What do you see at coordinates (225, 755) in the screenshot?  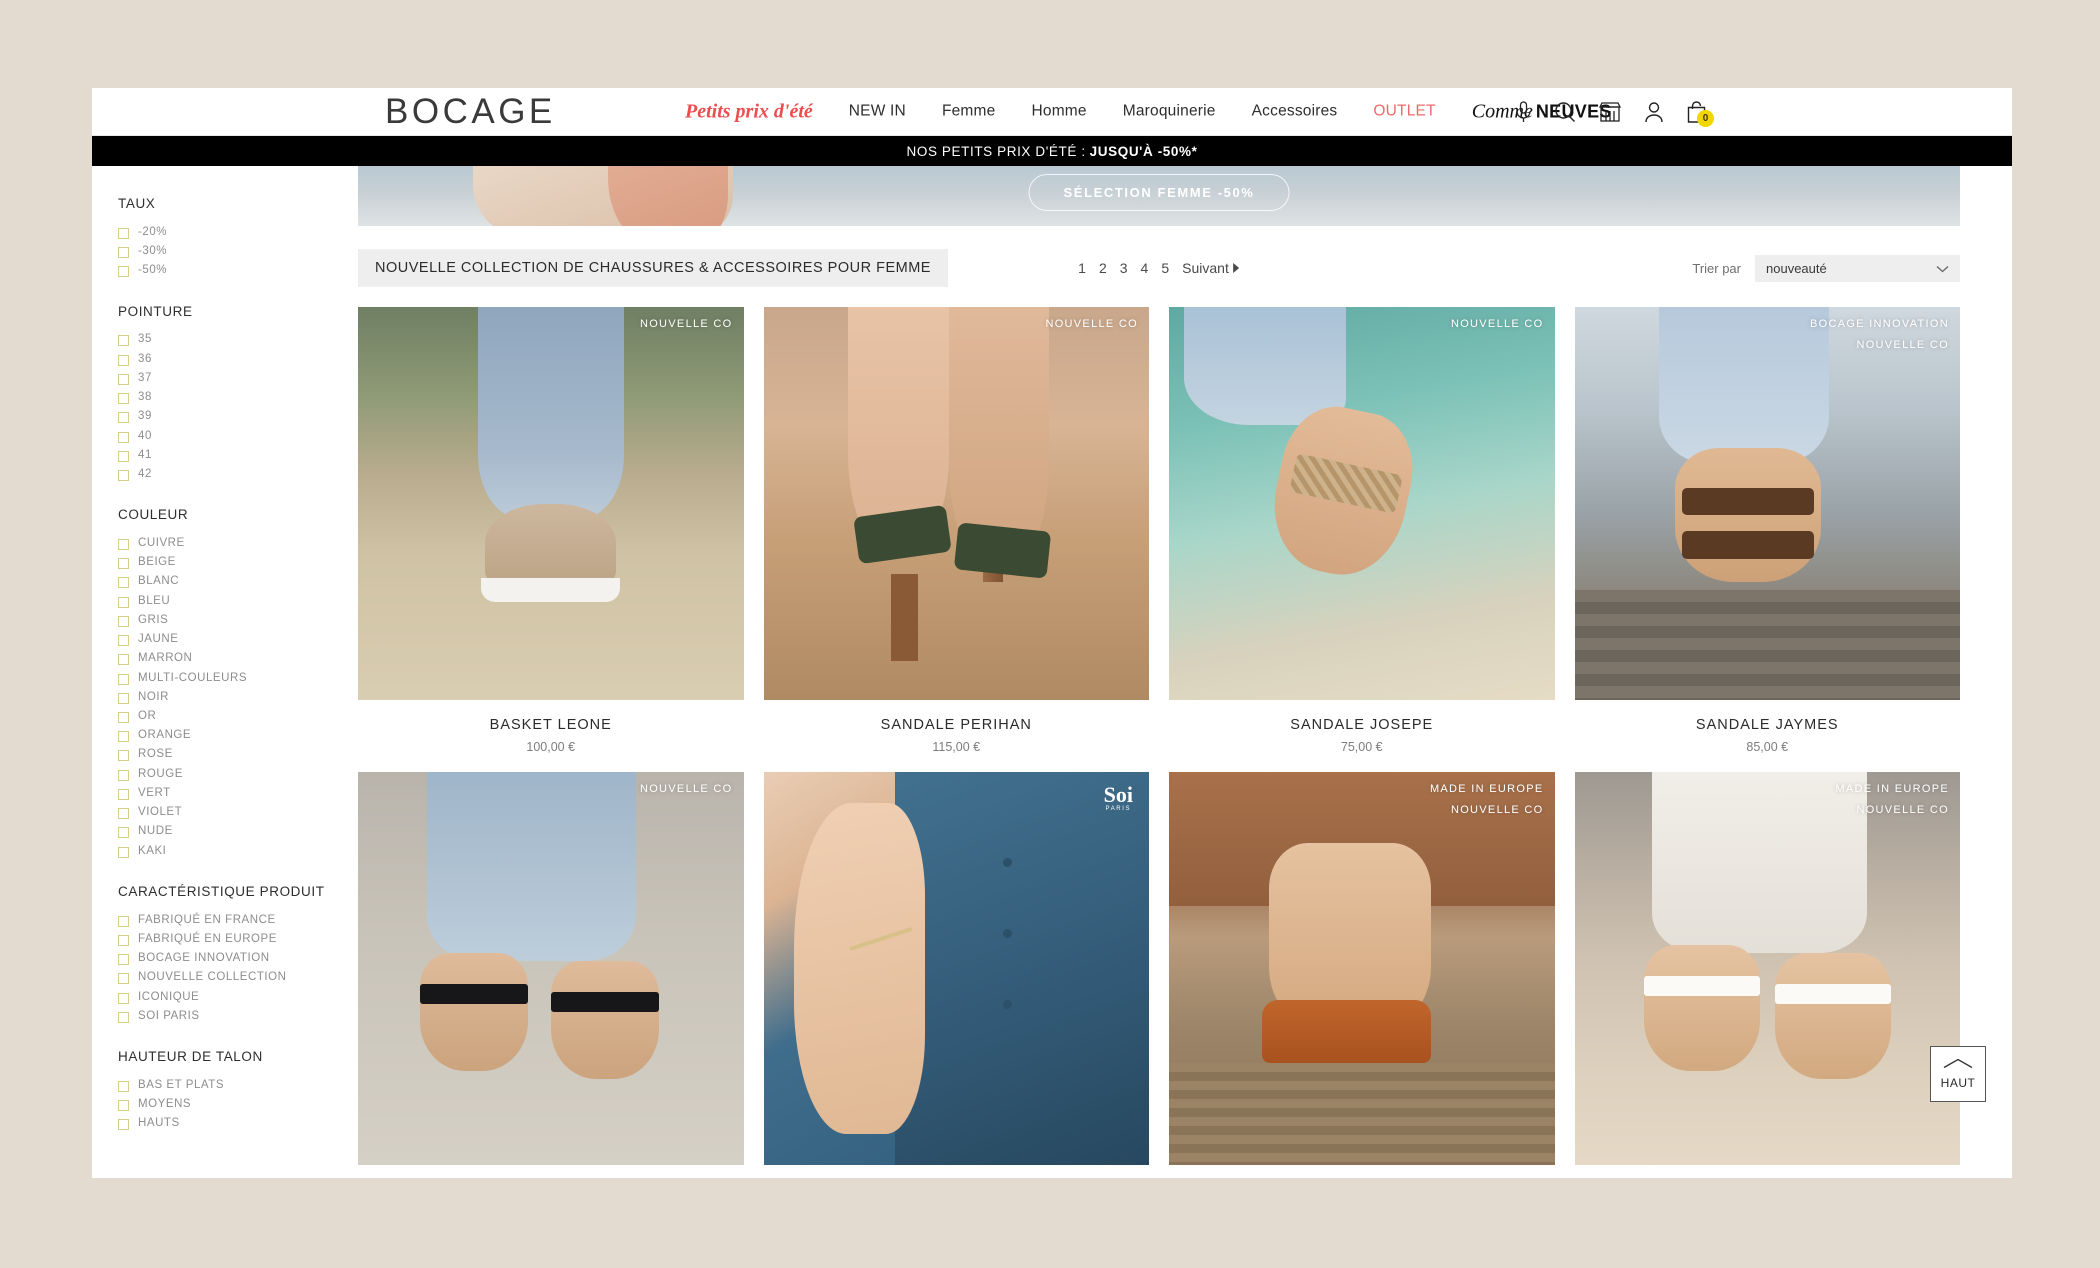 I see `filter-option: ROSE` at bounding box center [225, 755].